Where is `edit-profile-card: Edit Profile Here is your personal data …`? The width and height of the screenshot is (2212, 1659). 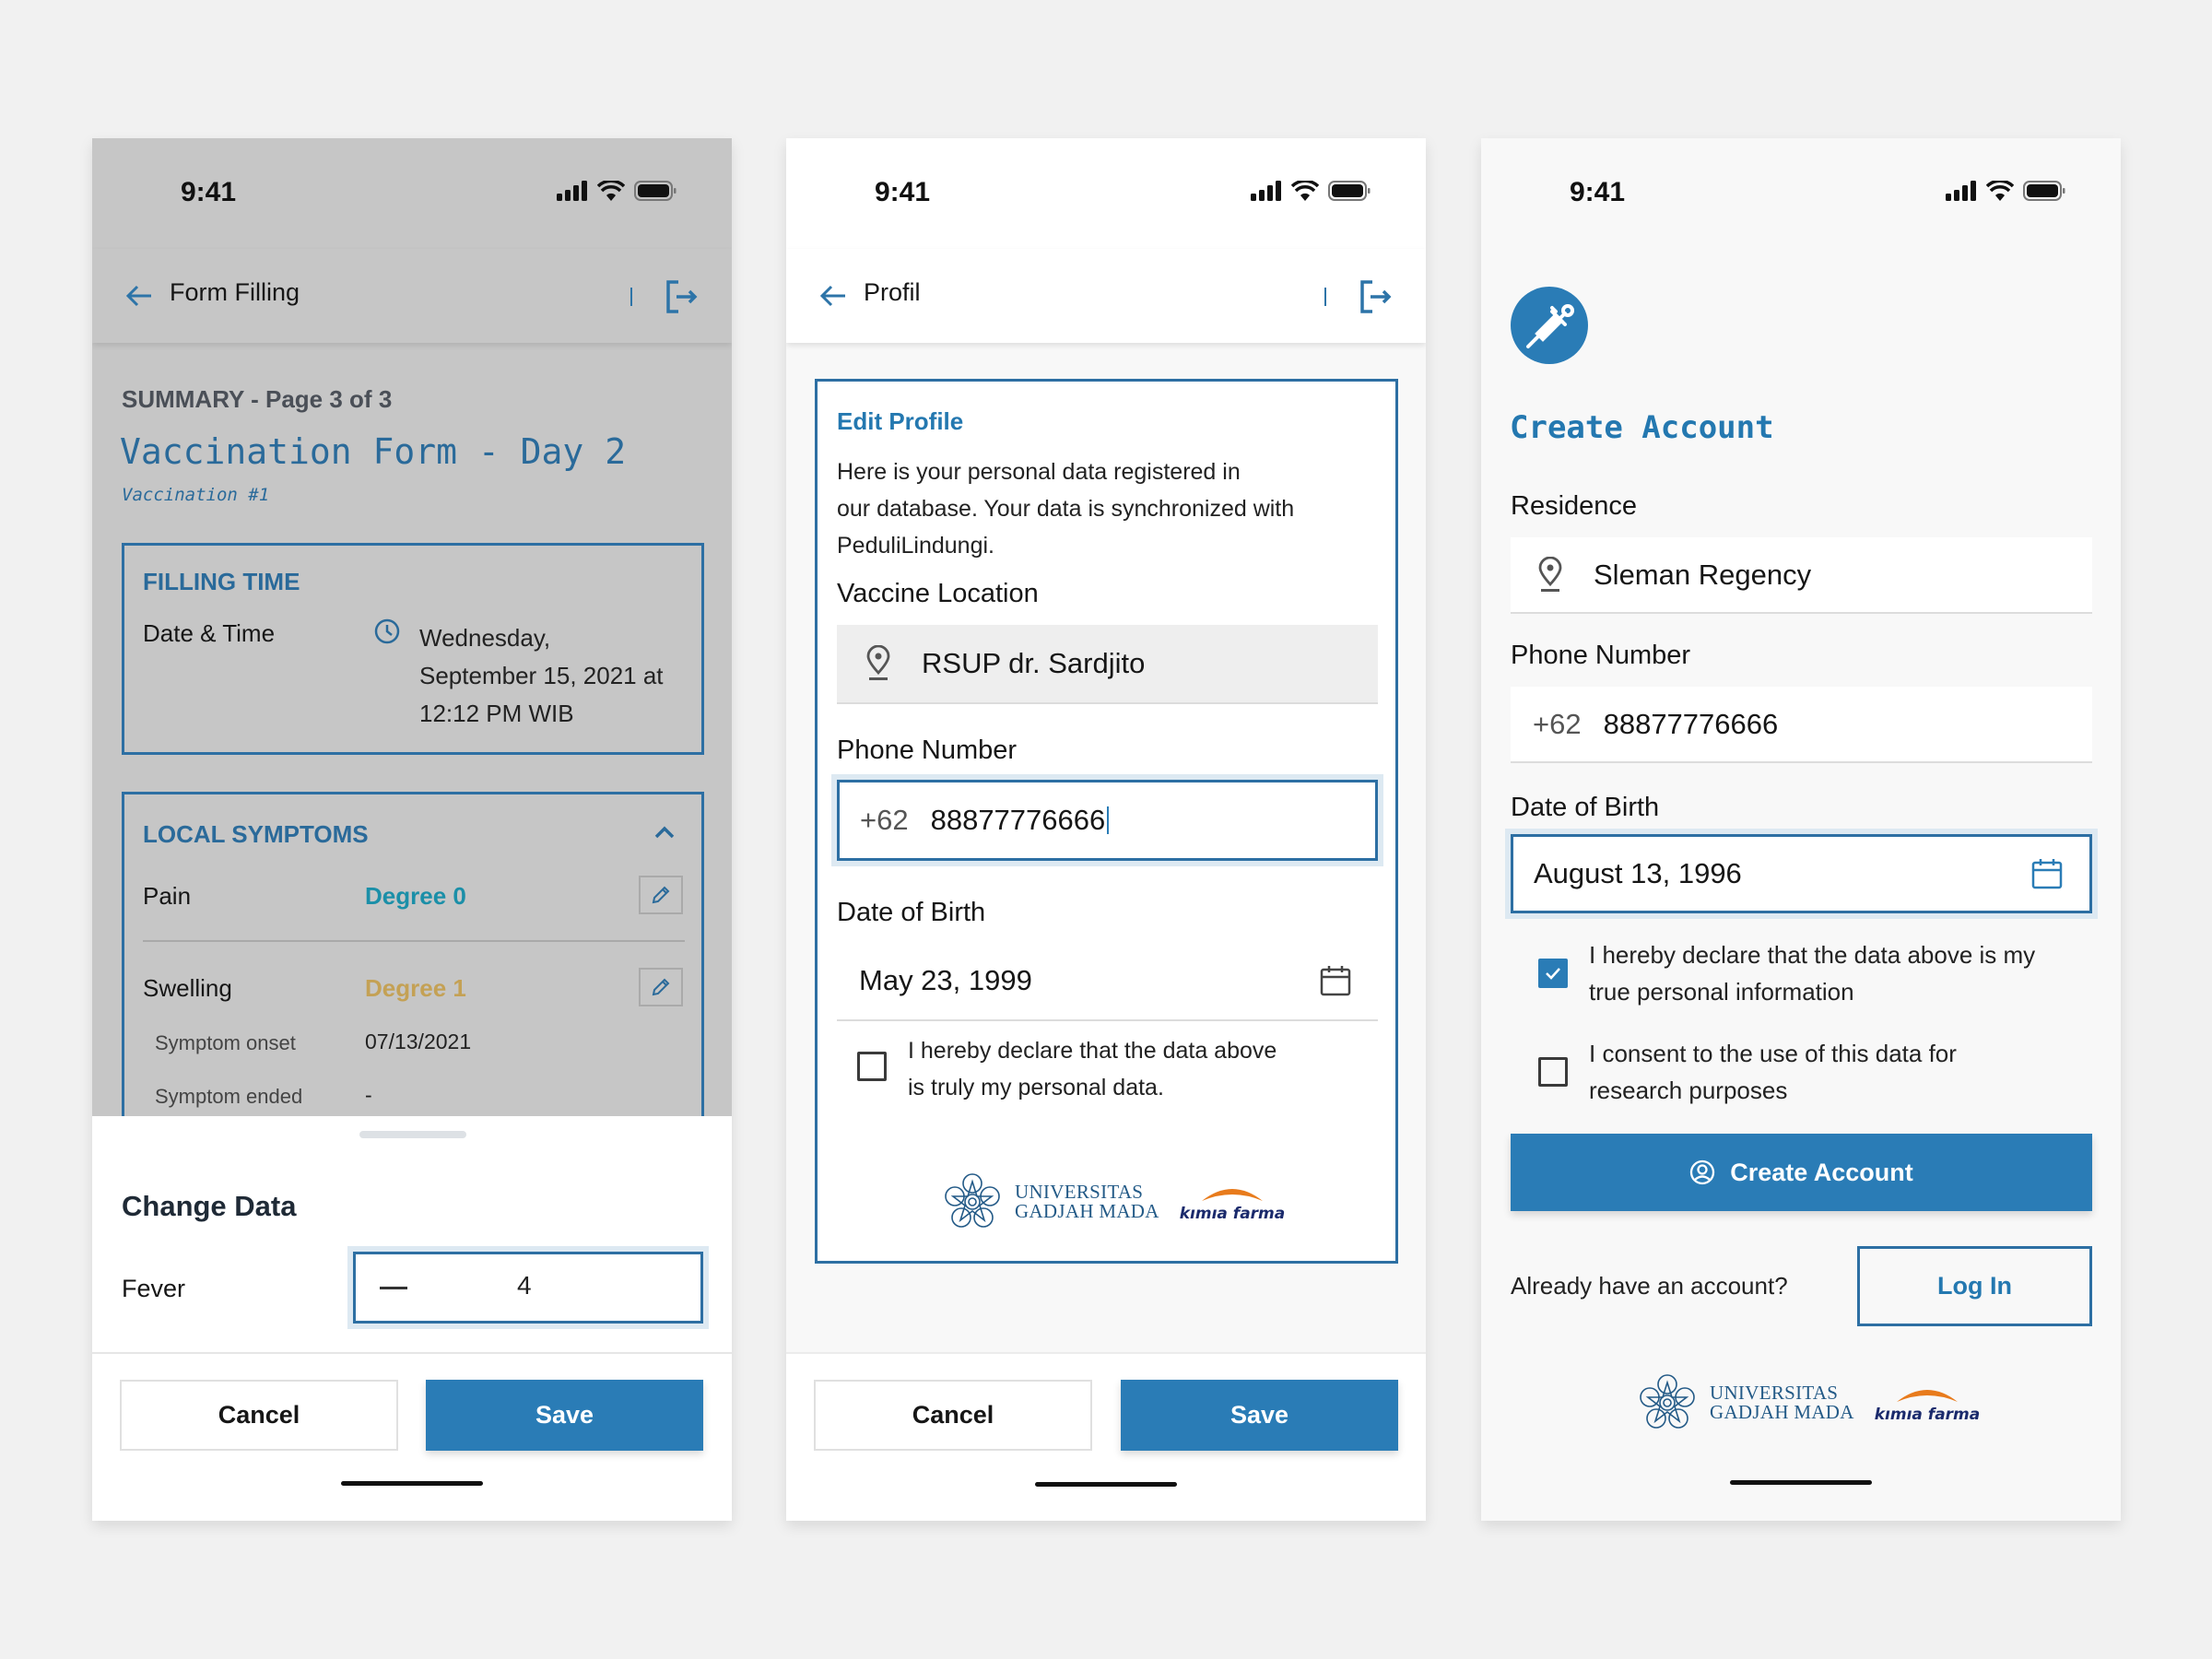
edit-profile-card: Edit Profile Here is your personal data … is located at coordinates (1106, 821).